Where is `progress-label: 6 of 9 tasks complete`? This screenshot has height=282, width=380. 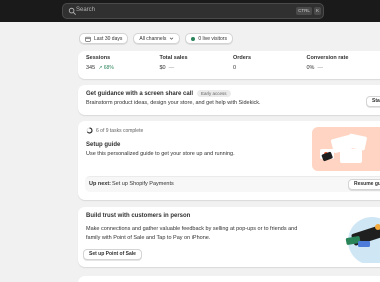 progress-label: 6 of 9 tasks complete is located at coordinates (120, 130).